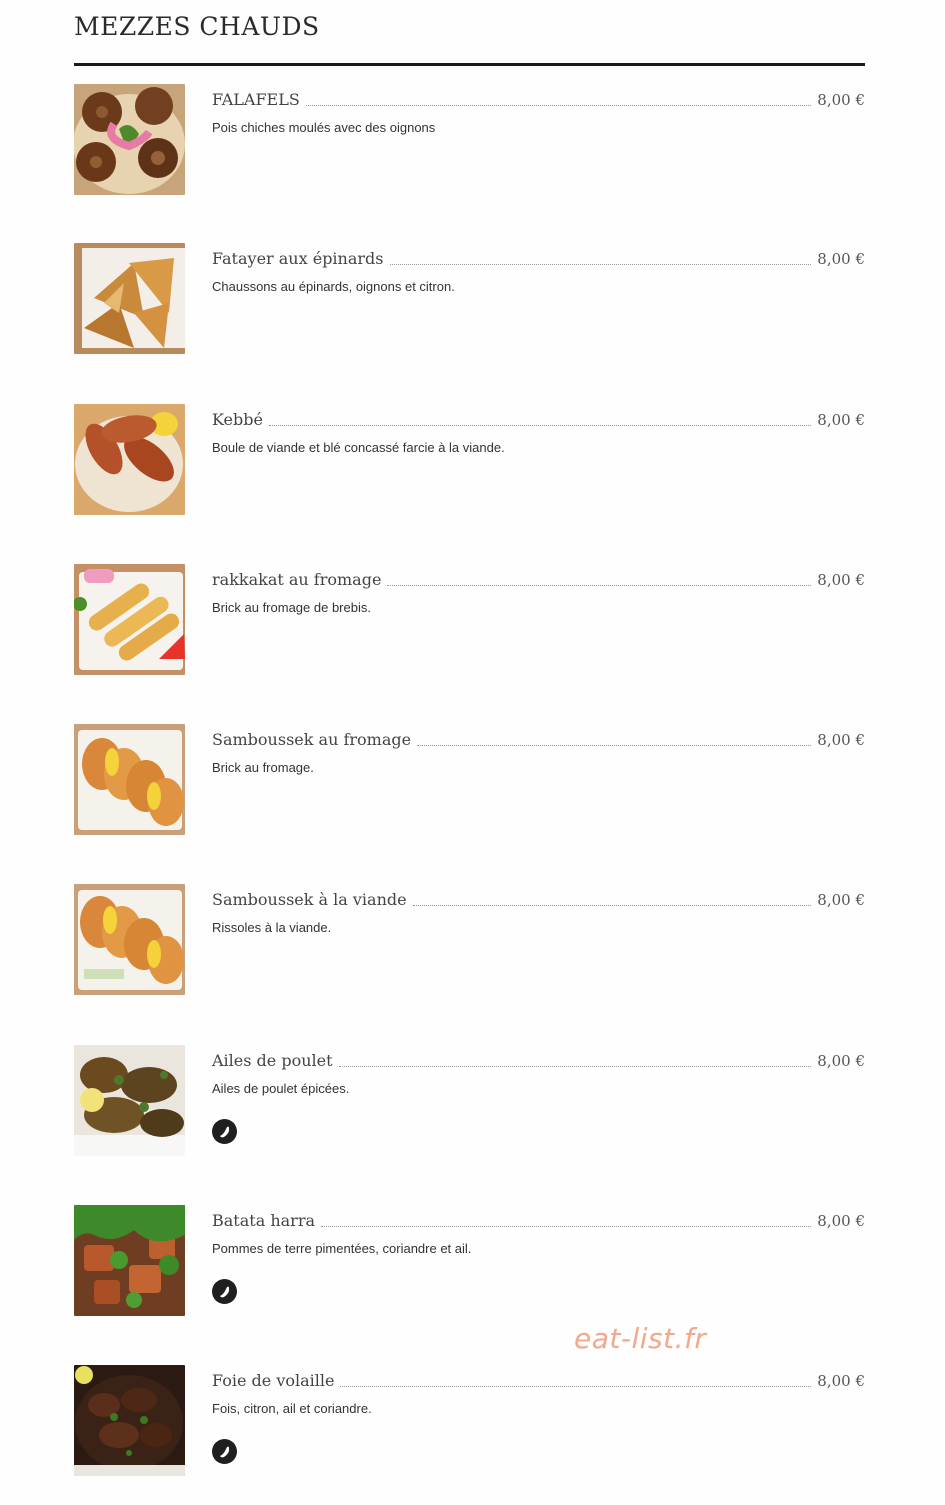 This screenshot has height=1505, width=945. I want to click on section-divider, so click(469, 64).